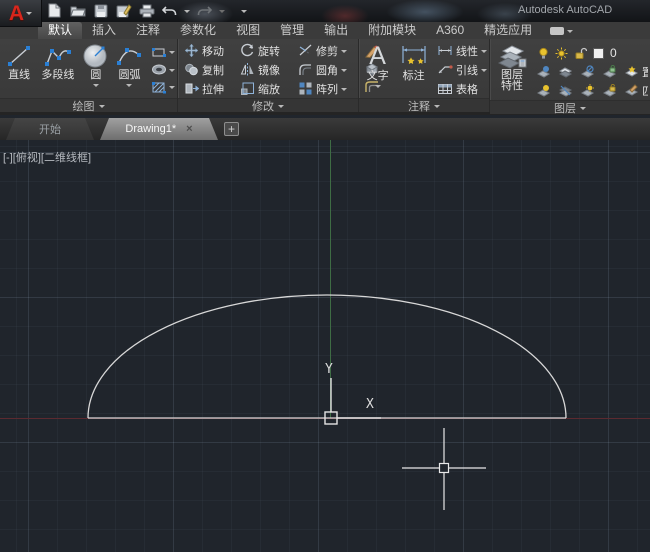  What do you see at coordinates (450, 30) in the screenshot?
I see `ribbon-tab-a360: A360` at bounding box center [450, 30].